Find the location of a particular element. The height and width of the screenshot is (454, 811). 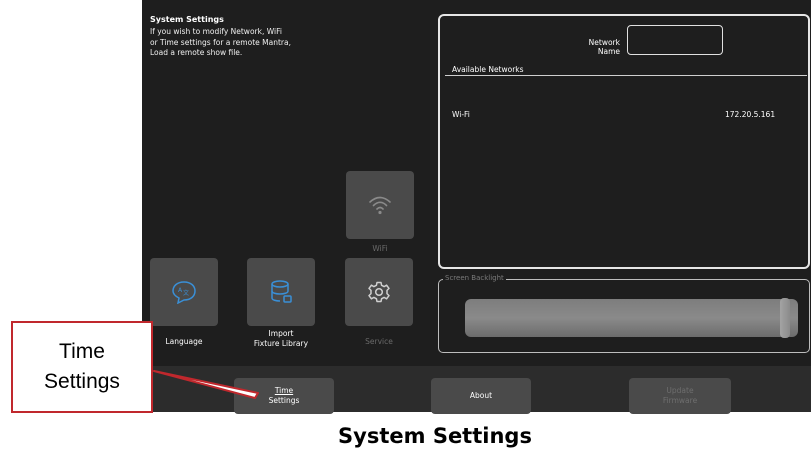

network-row-address: 172.20.5.161 is located at coordinates (750, 114).